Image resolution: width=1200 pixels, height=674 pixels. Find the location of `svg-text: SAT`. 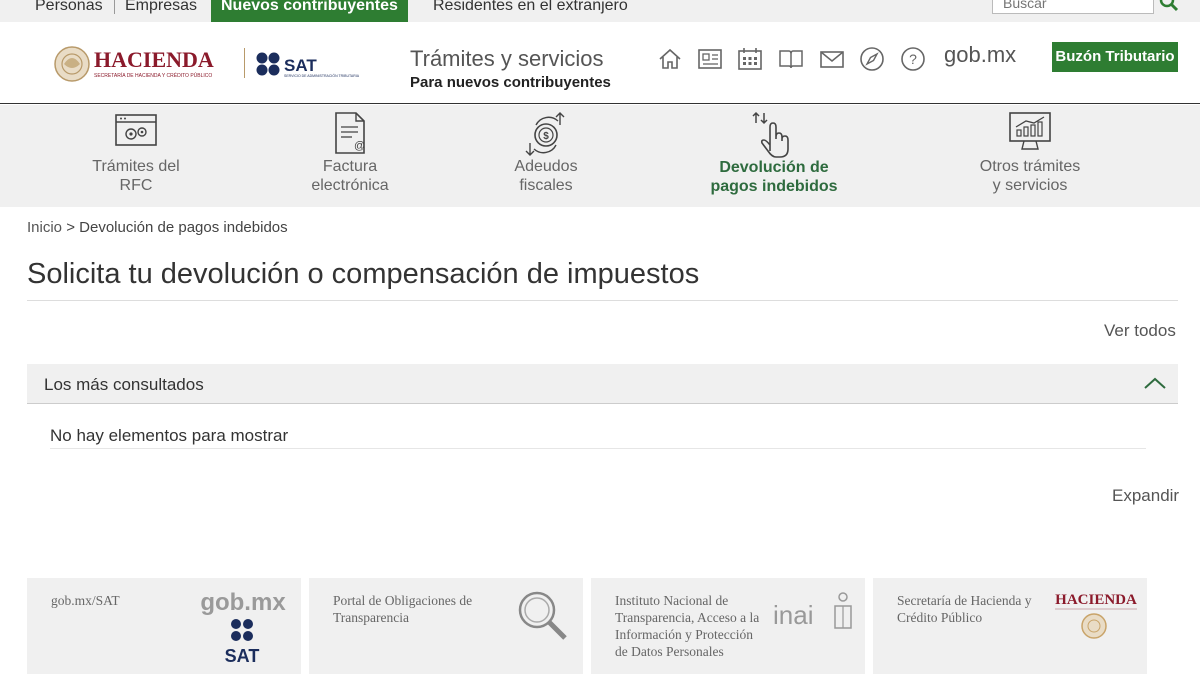

svg-text: SAT is located at coordinates (242, 656).